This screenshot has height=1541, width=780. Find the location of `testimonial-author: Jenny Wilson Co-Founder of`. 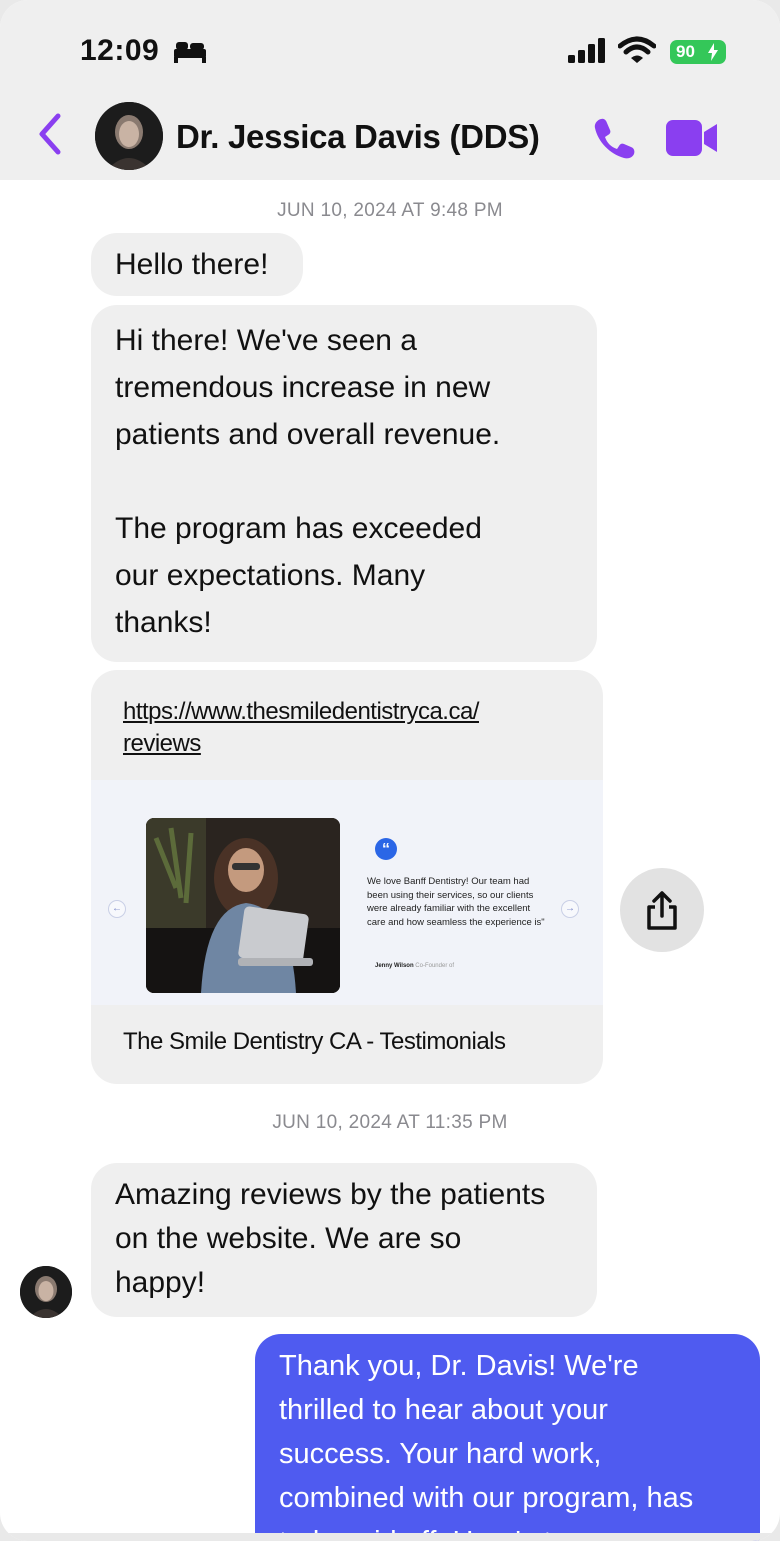

testimonial-author: Jenny Wilson Co-Founder of is located at coordinates (414, 966).